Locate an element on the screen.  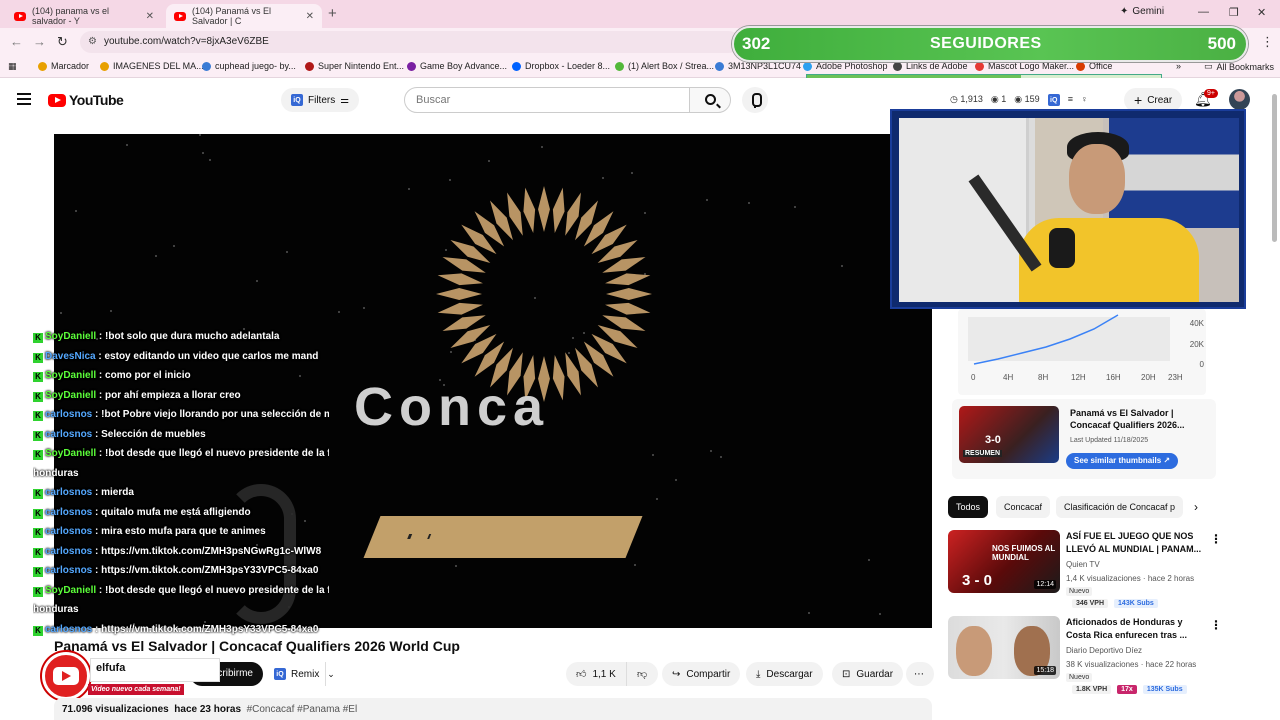
all-bookmarks: ▭ All Bookmarks is located at coordinates (1239, 66).